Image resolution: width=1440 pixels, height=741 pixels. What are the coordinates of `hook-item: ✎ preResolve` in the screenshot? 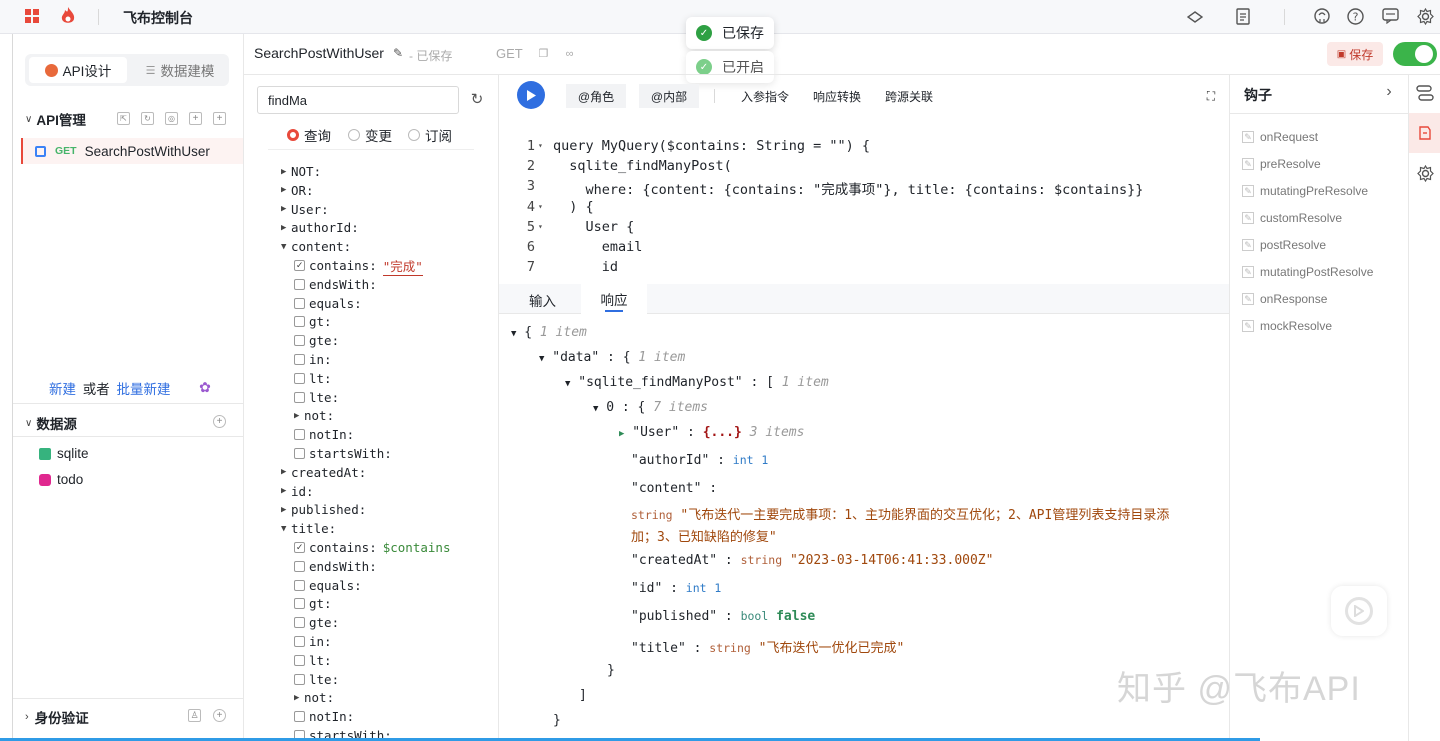 It's located at (1281, 164).